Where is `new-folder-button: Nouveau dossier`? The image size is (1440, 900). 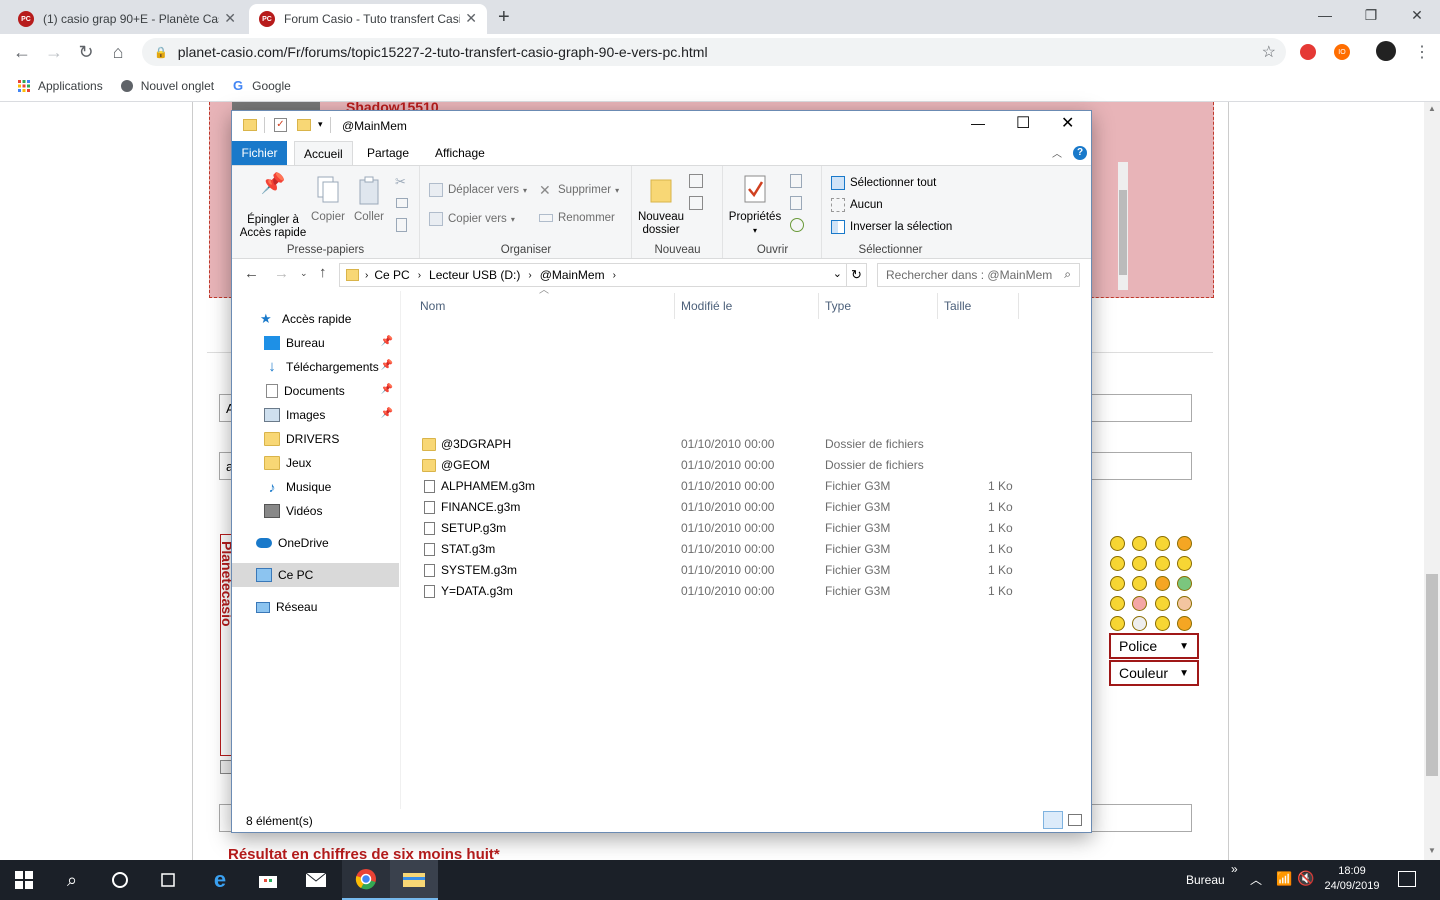 new-folder-button: Nouveau dossier is located at coordinates (661, 206).